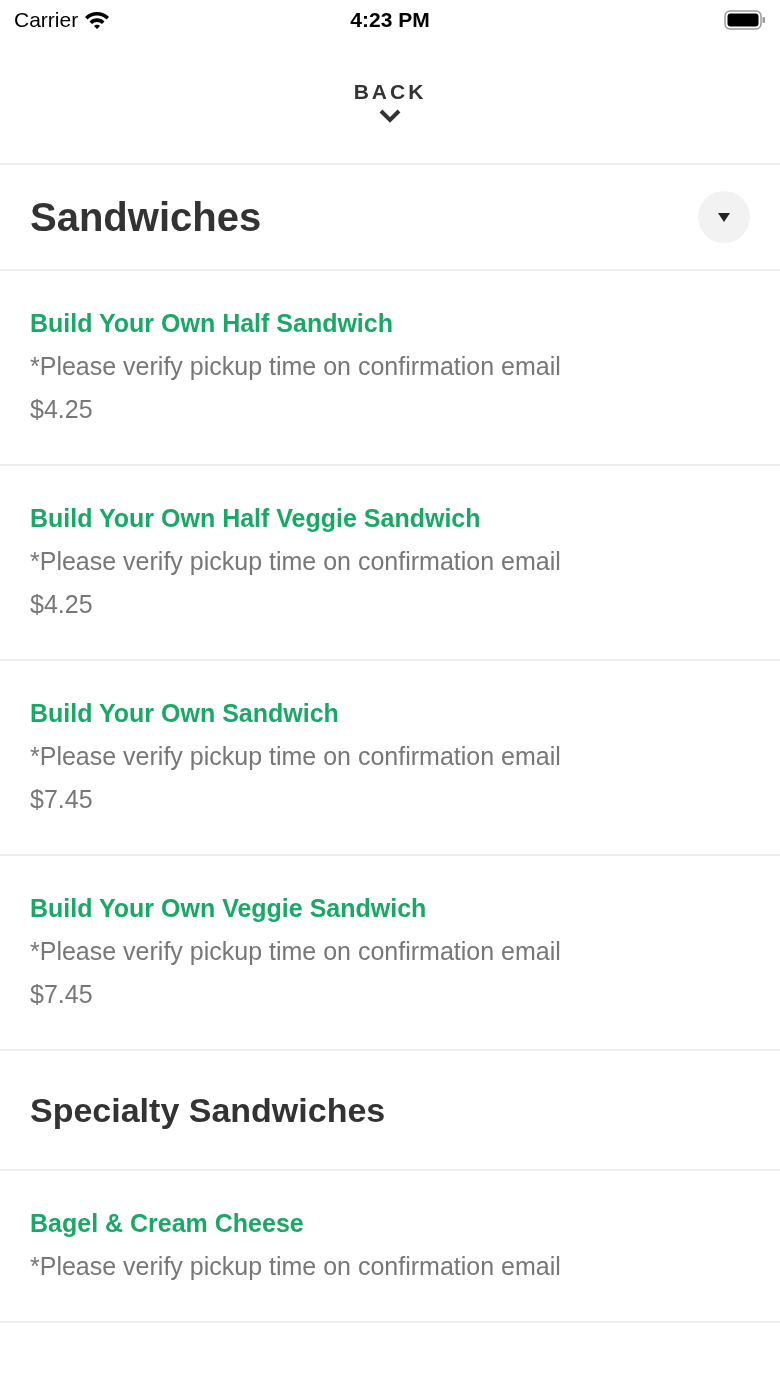 The width and height of the screenshot is (780, 1387). I want to click on section-title: Sandwiches, so click(146, 217).